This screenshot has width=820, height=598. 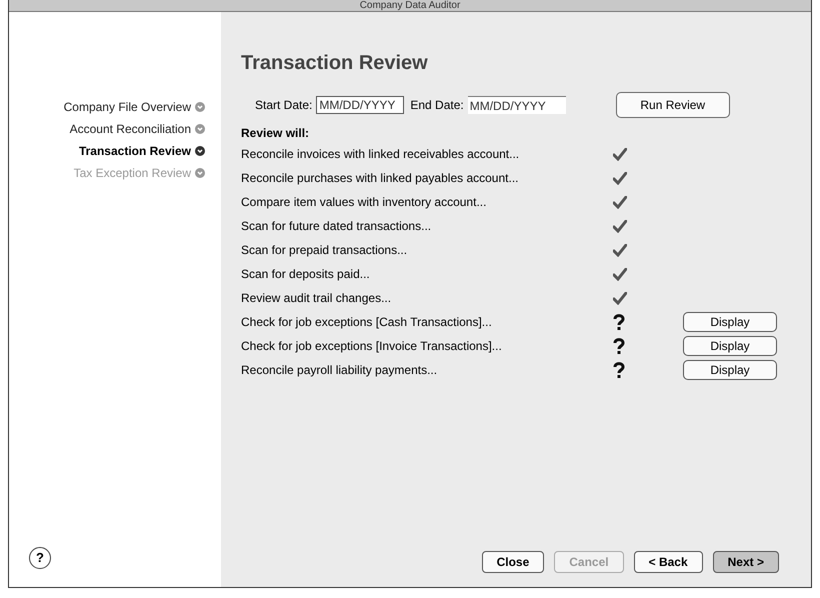 What do you see at coordinates (137, 129) in the screenshot?
I see `sidebar-item: Account Reconciliation` at bounding box center [137, 129].